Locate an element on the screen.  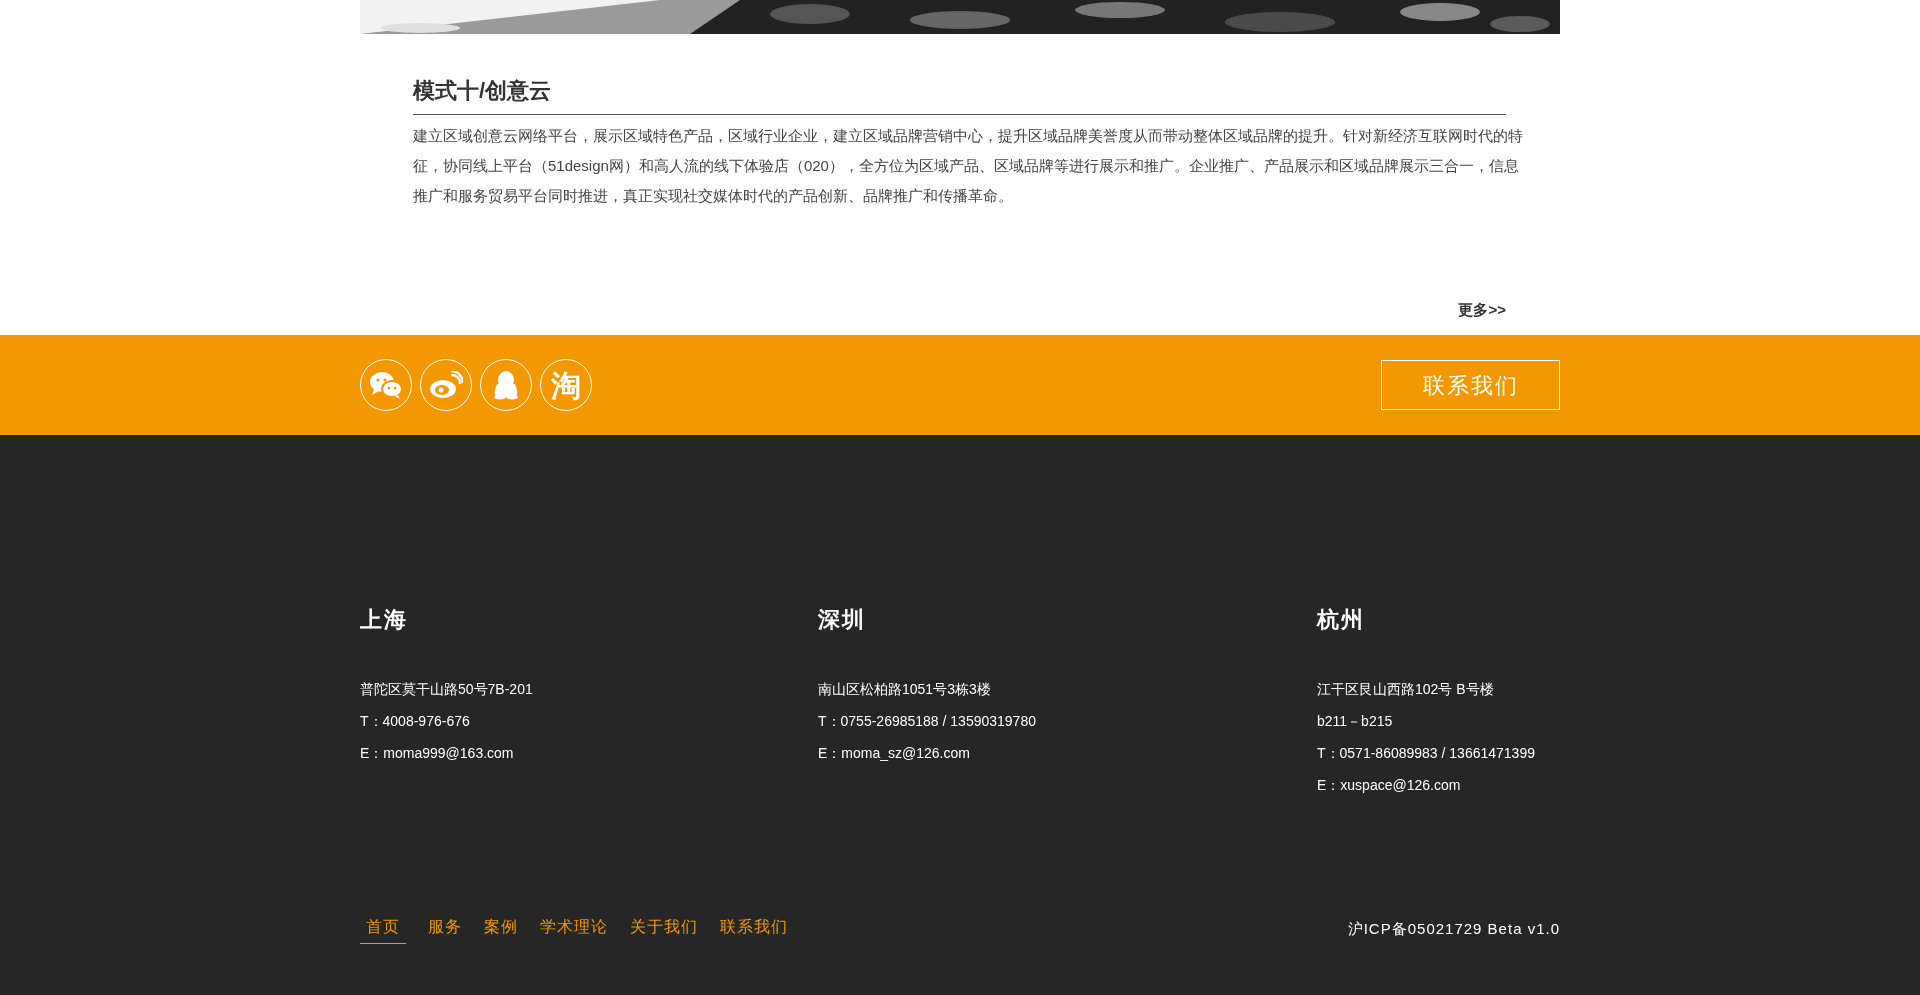
address-line: b211－b215 is located at coordinates (1355, 721).